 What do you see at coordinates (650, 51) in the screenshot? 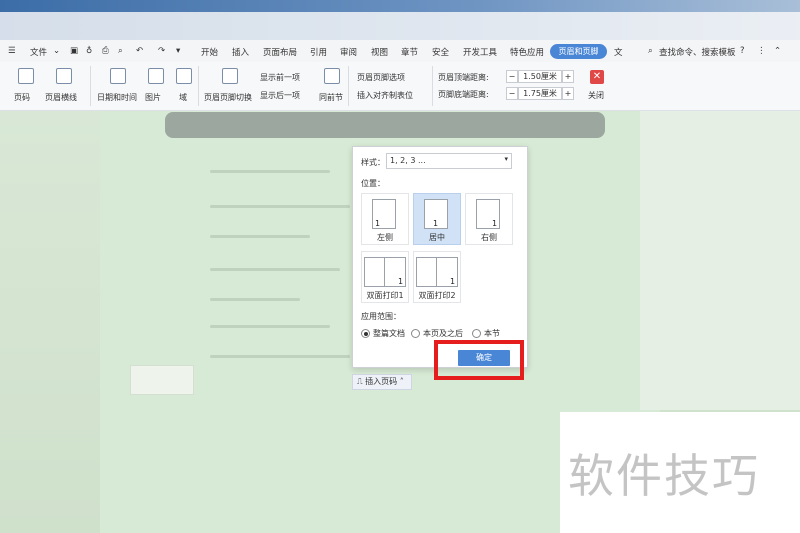
I see `search-icon: ⌕` at bounding box center [650, 51].